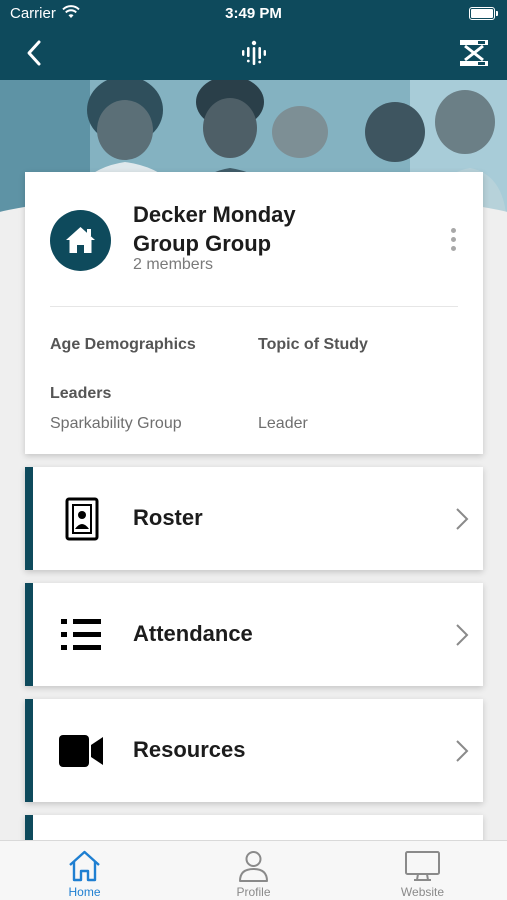 The height and width of the screenshot is (900, 507). I want to click on tab-website: Website, so click(422, 870).